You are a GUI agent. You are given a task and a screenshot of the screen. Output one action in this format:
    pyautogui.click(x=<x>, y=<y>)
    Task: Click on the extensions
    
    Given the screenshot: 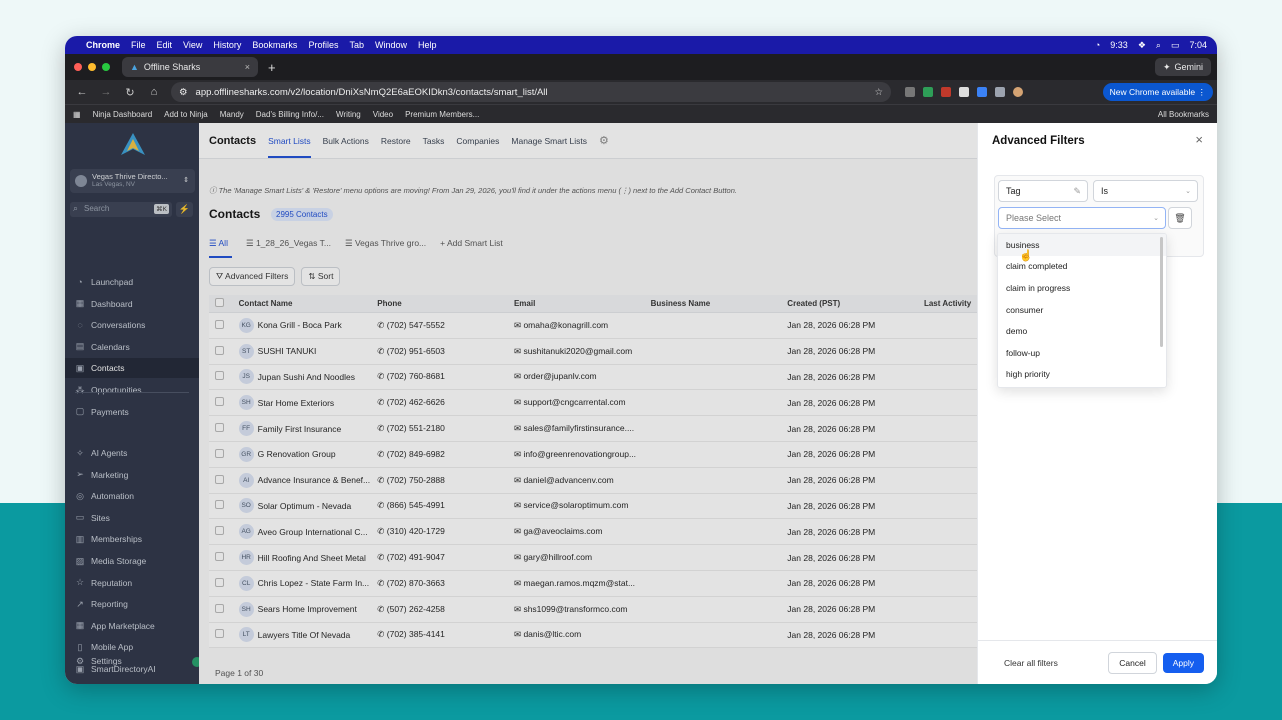 What is the action you would take?
    pyautogui.click(x=964, y=92)
    